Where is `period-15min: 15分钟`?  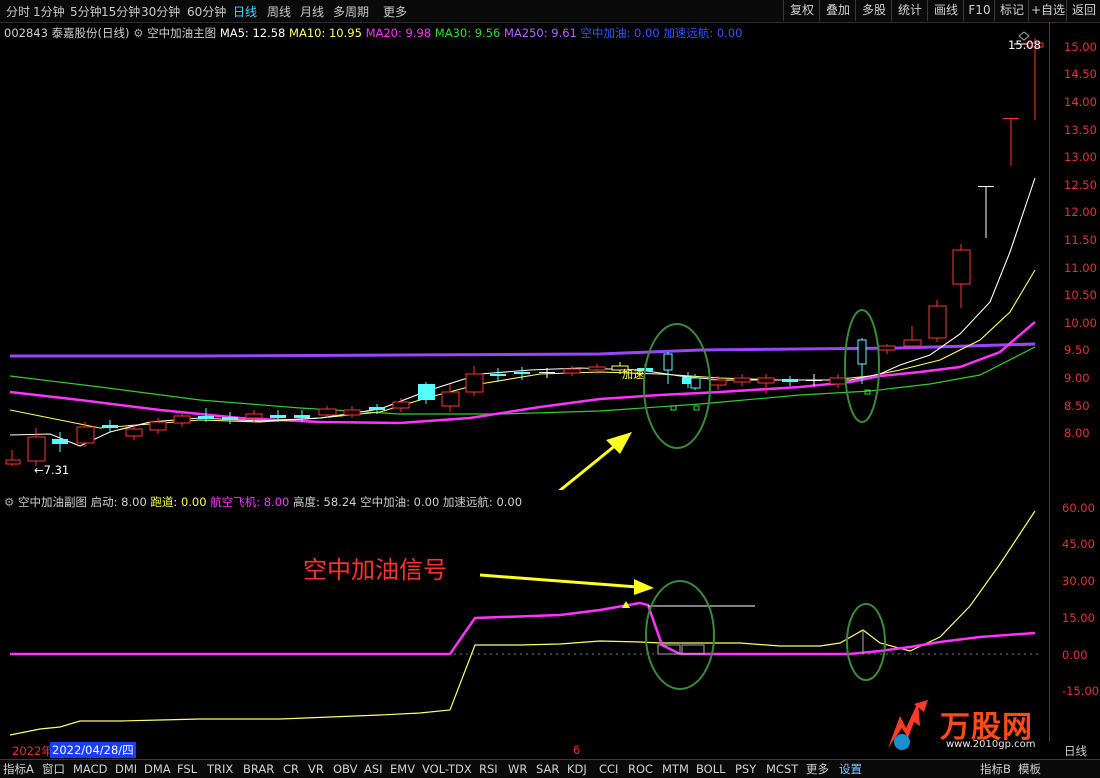
period-15min: 15分钟 is located at coordinates (120, 11).